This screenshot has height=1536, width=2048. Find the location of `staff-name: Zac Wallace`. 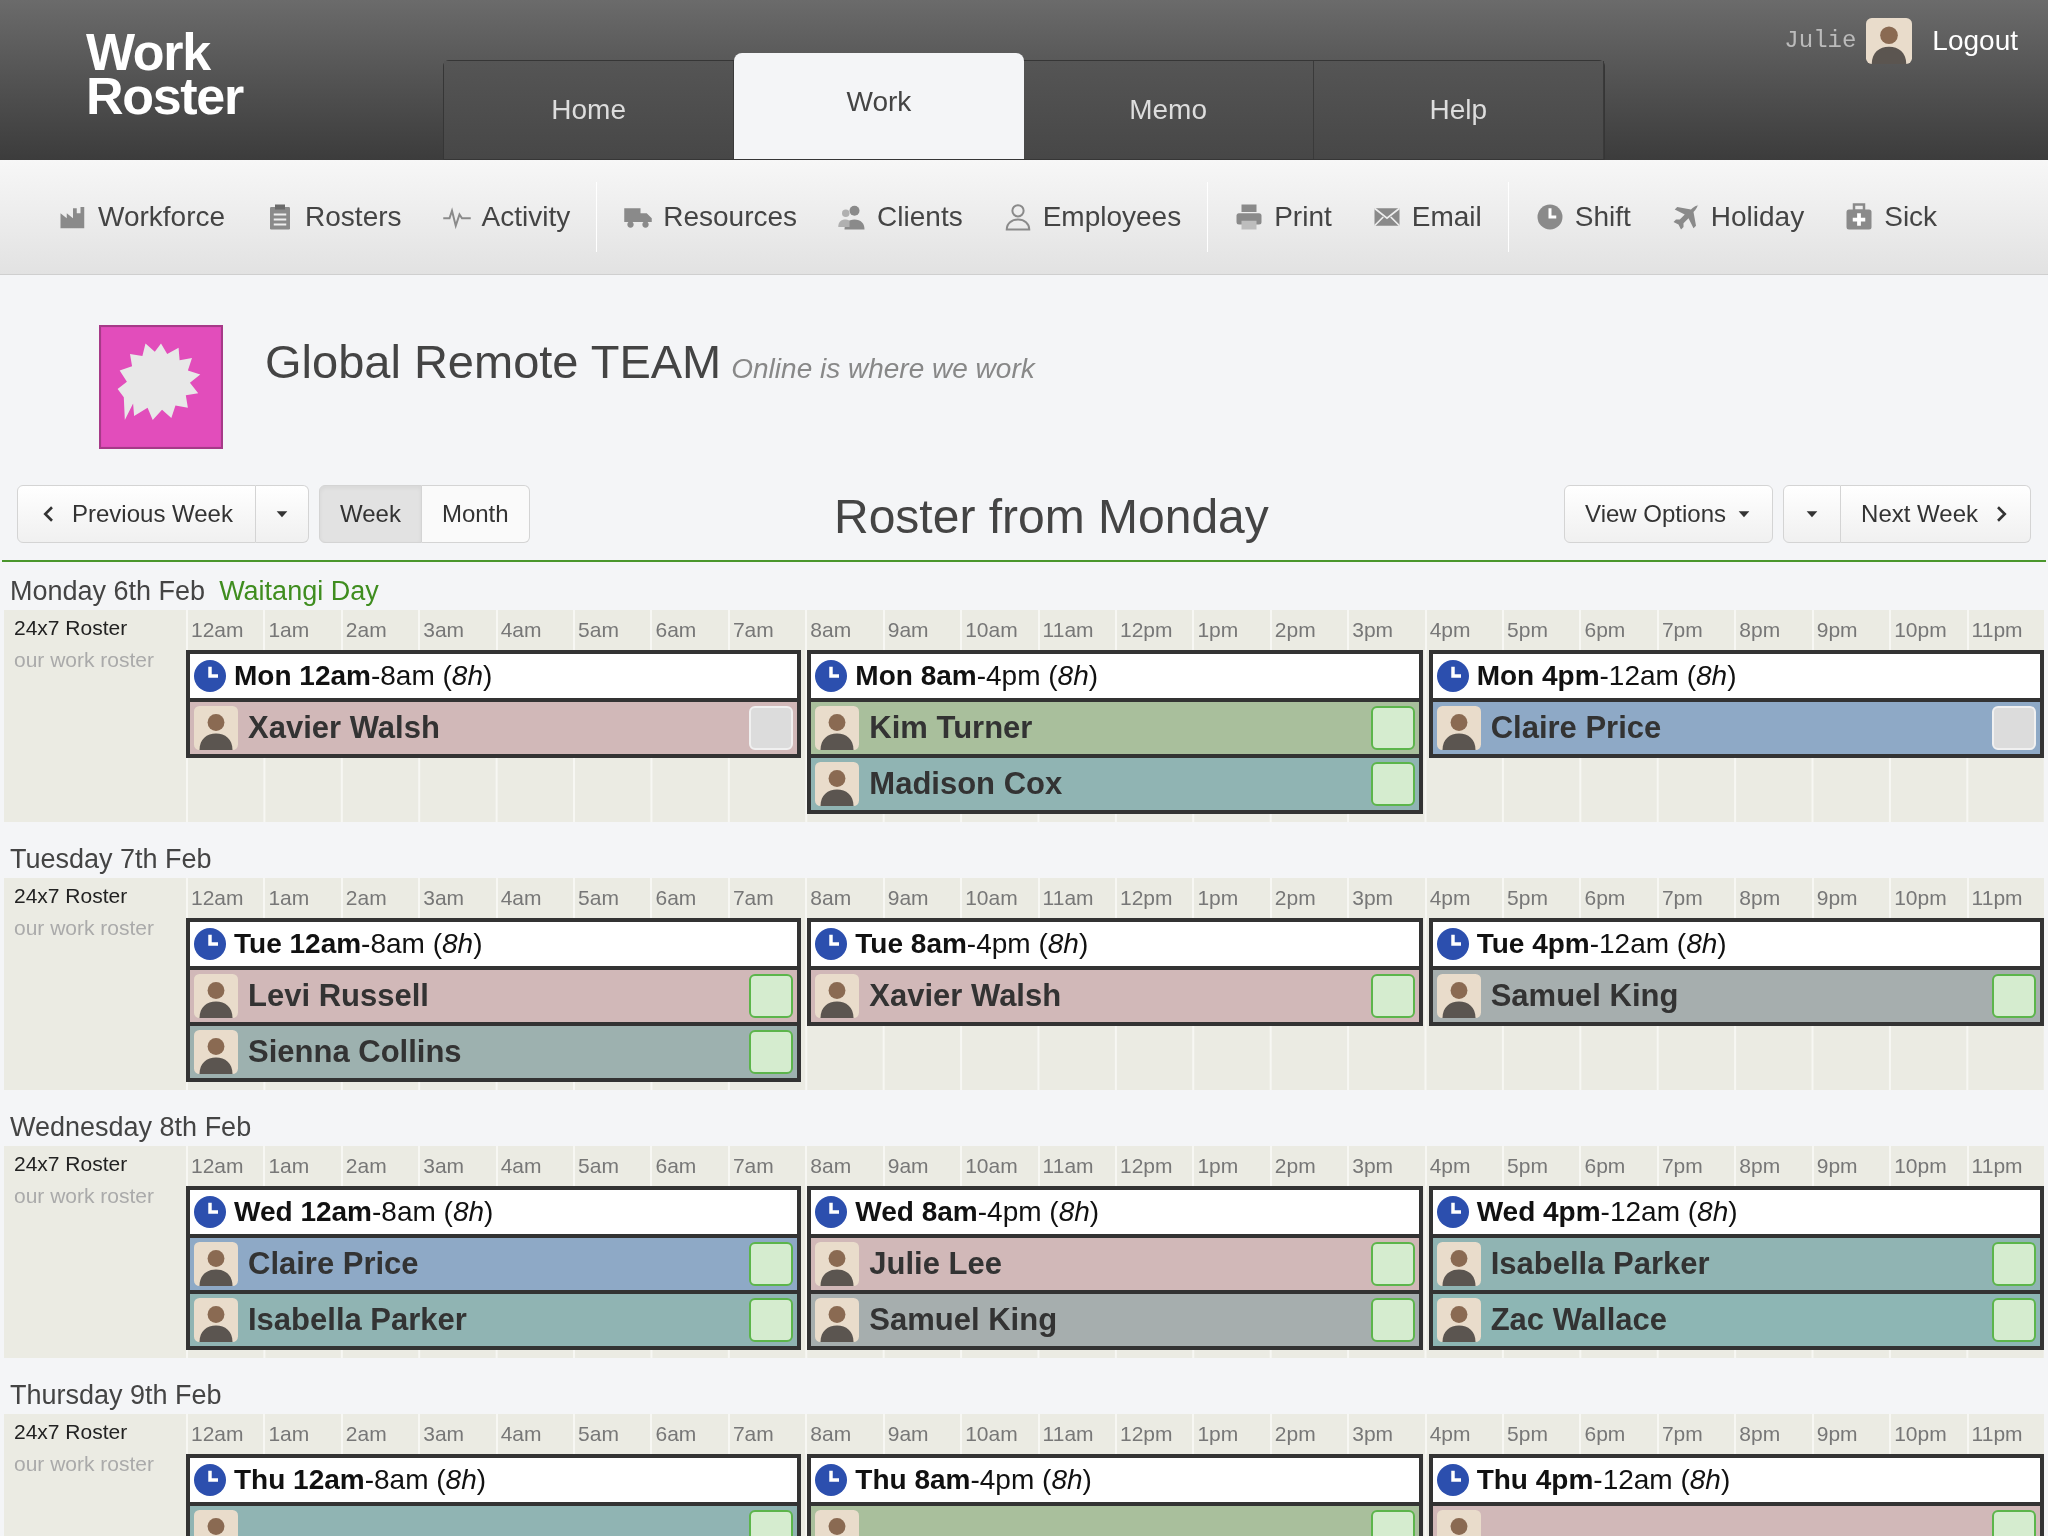

staff-name: Zac Wallace is located at coordinates (1579, 1319).